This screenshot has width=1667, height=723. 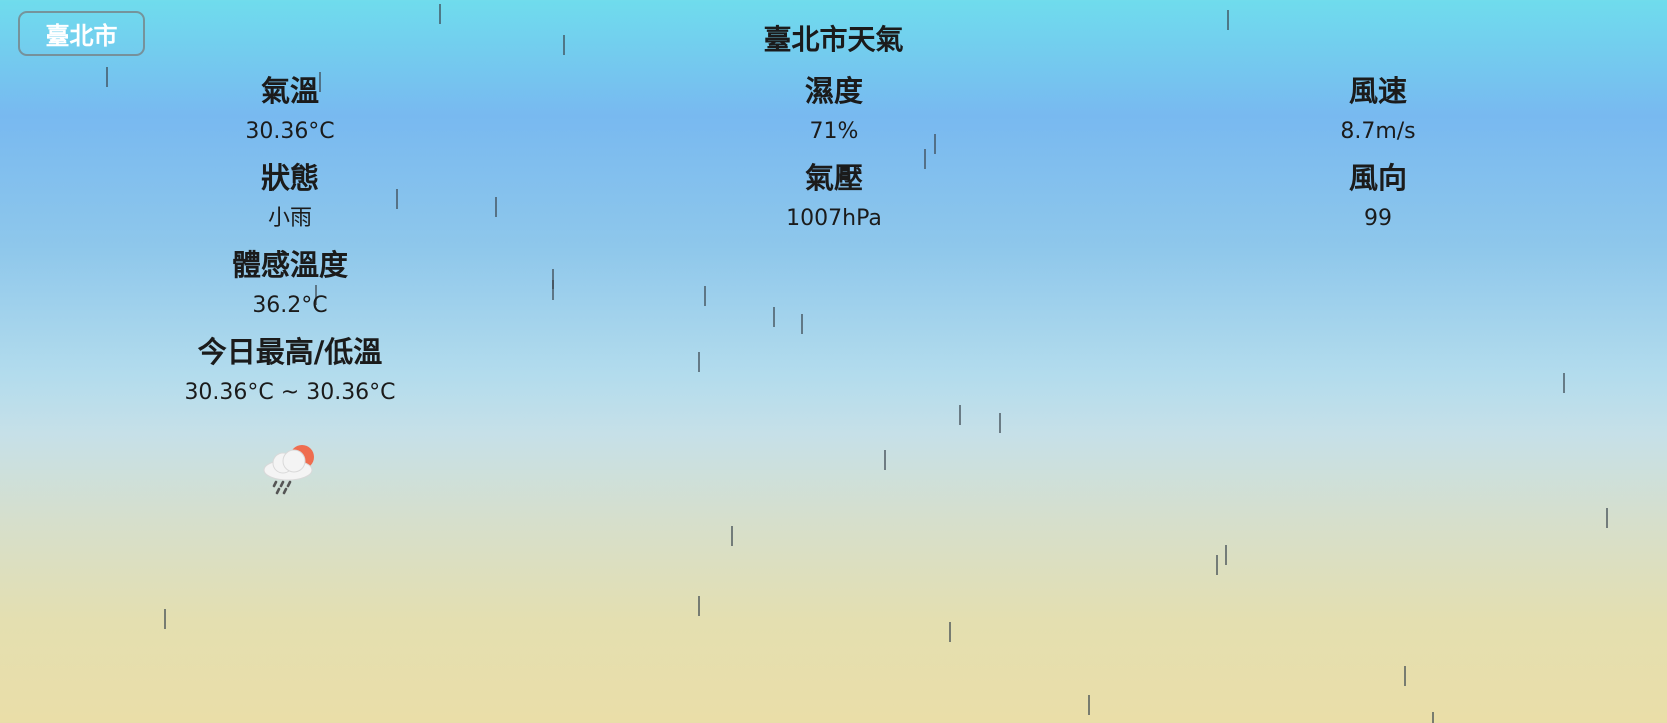 What do you see at coordinates (833, 178) in the screenshot?
I see `pressure-label: 氣壓` at bounding box center [833, 178].